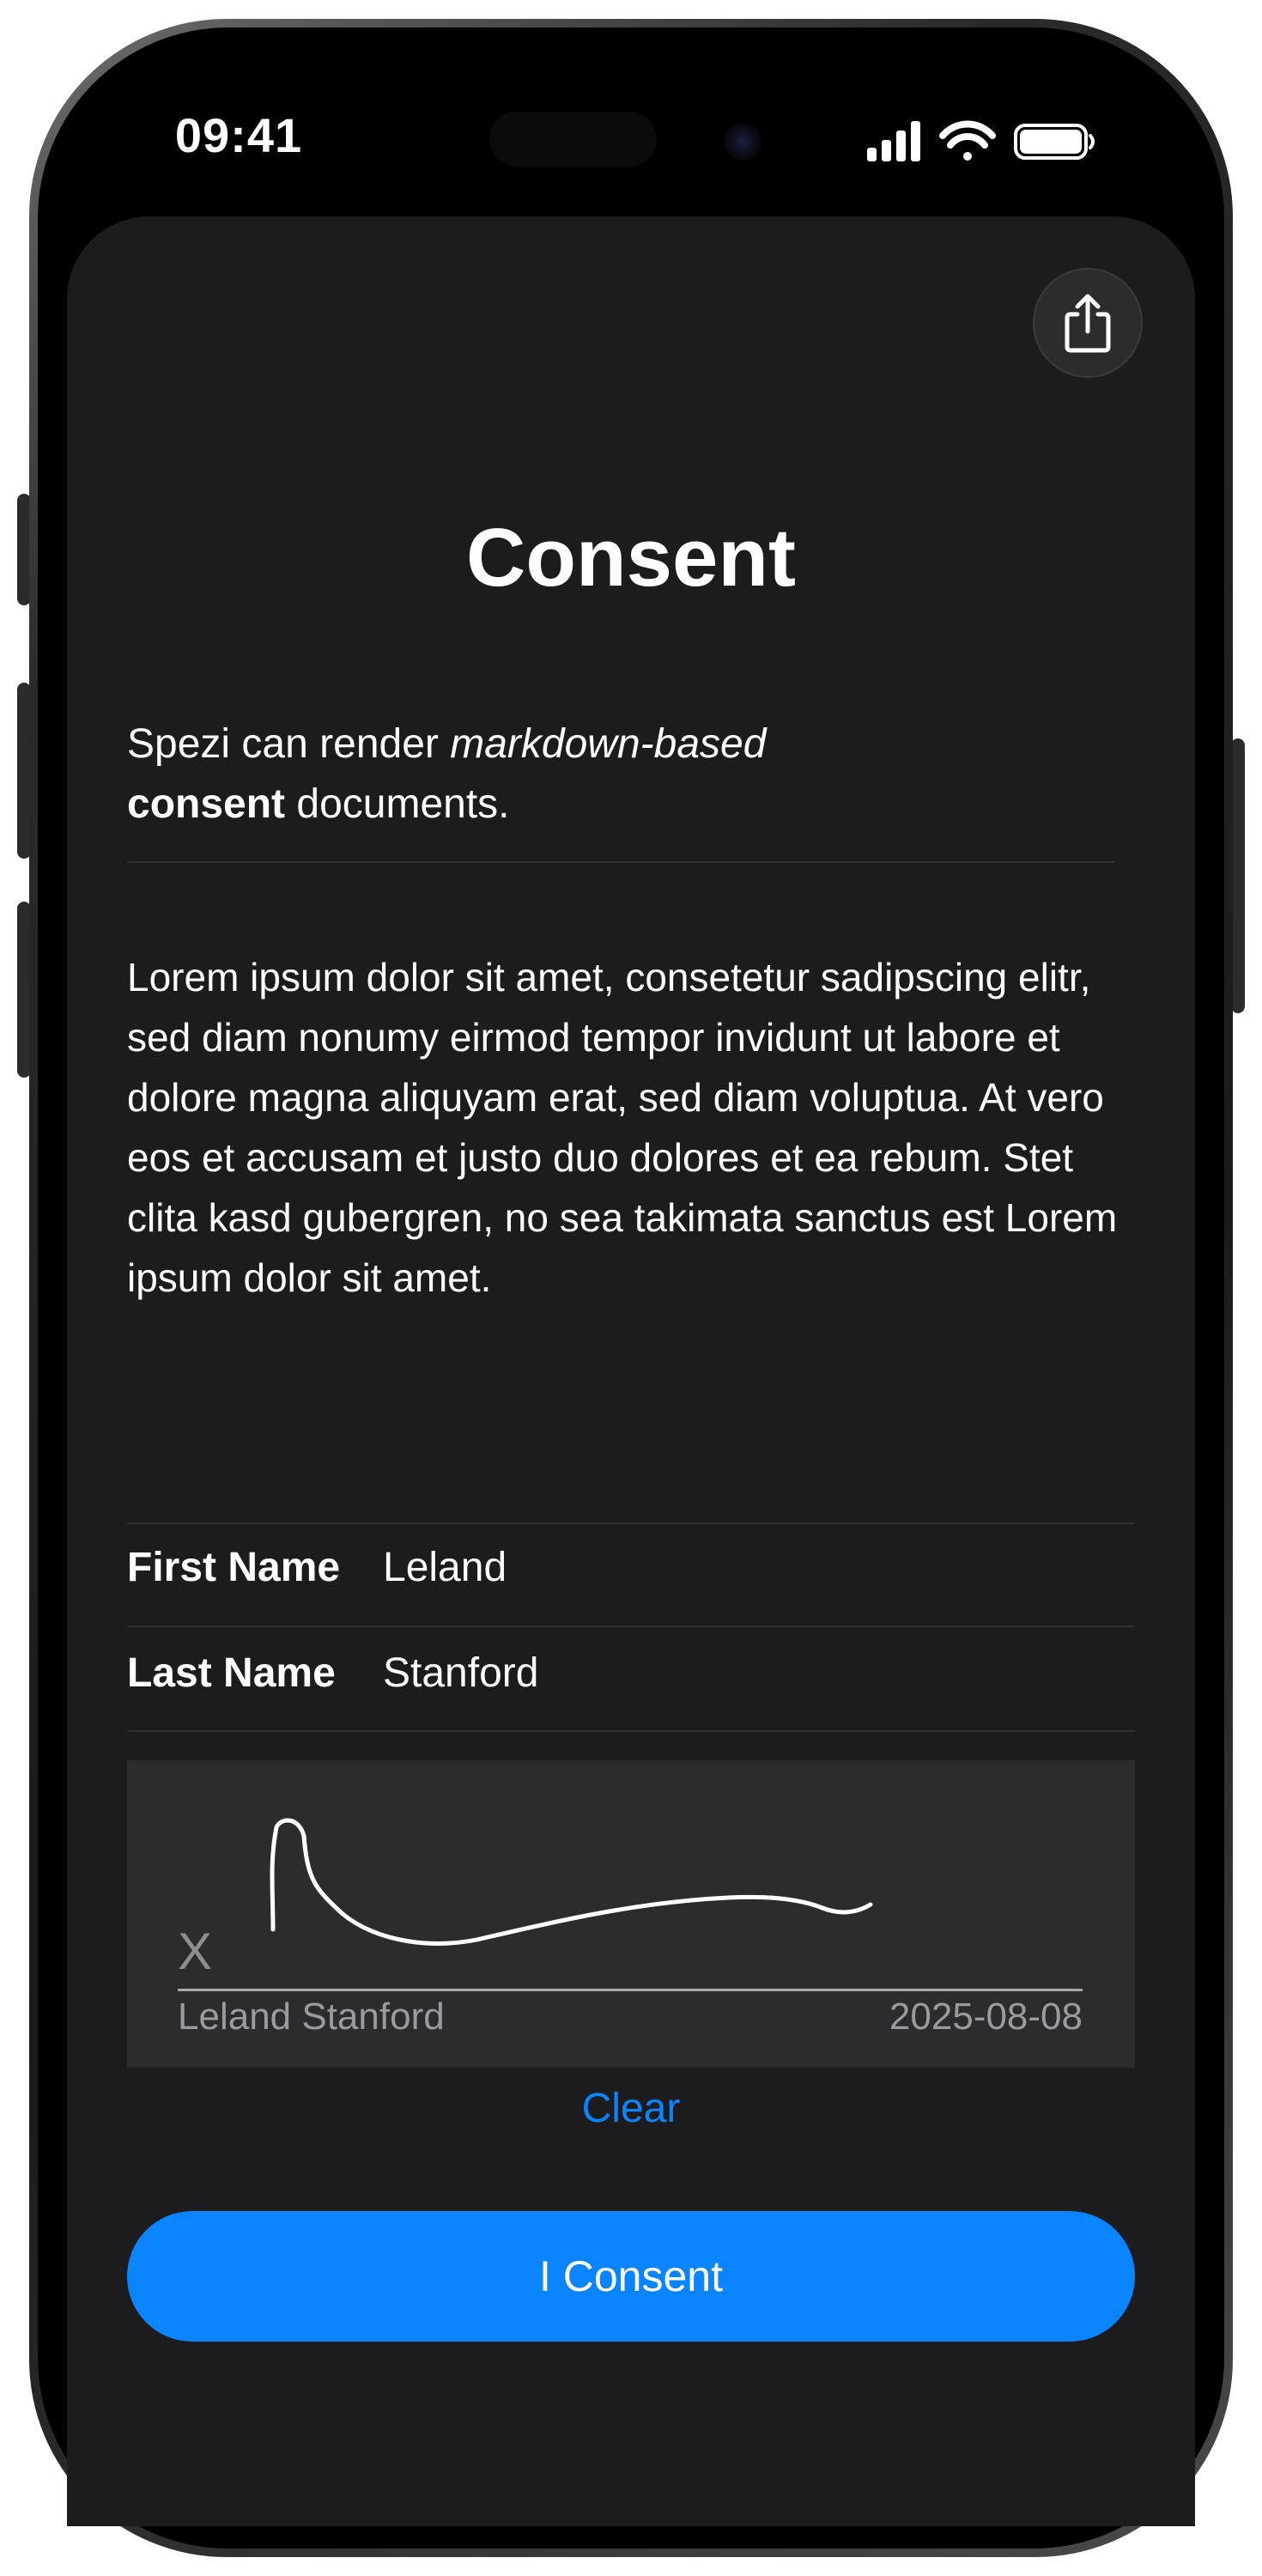 The height and width of the screenshot is (2576, 1262). What do you see at coordinates (239, 135) in the screenshot?
I see `status-time: 09:41` at bounding box center [239, 135].